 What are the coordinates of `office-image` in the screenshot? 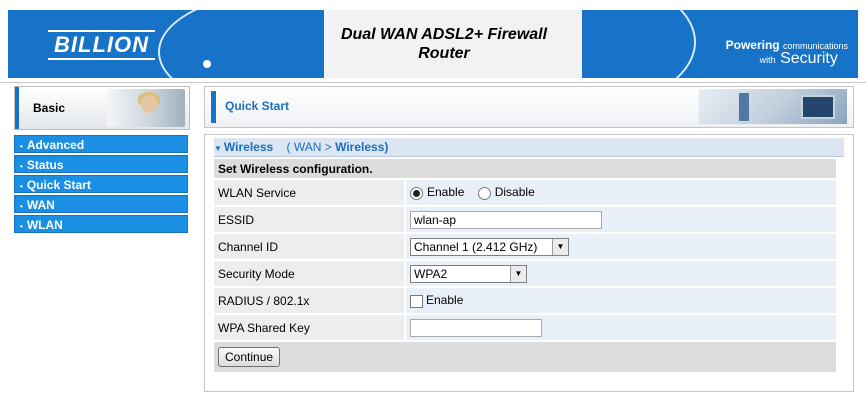 It's located at (773, 106).